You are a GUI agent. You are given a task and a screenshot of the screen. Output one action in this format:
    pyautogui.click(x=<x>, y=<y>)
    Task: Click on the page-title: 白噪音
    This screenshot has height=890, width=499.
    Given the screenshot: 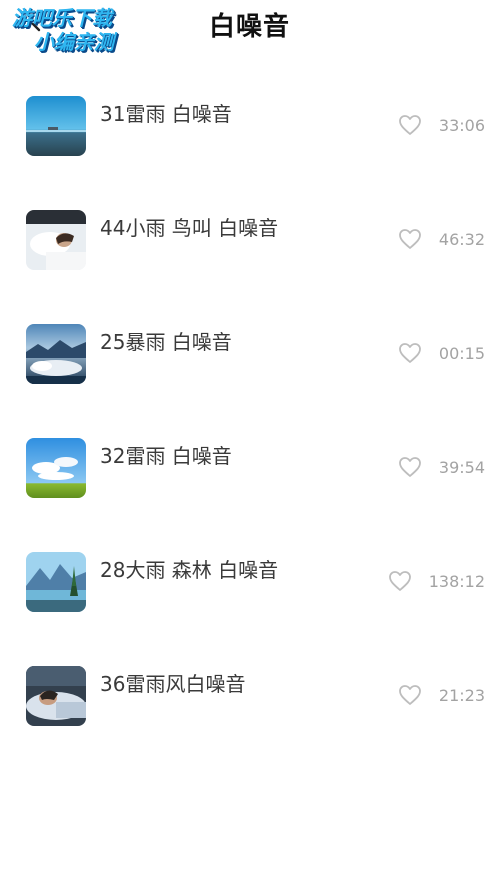 What is the action you would take?
    pyautogui.click(x=249, y=27)
    